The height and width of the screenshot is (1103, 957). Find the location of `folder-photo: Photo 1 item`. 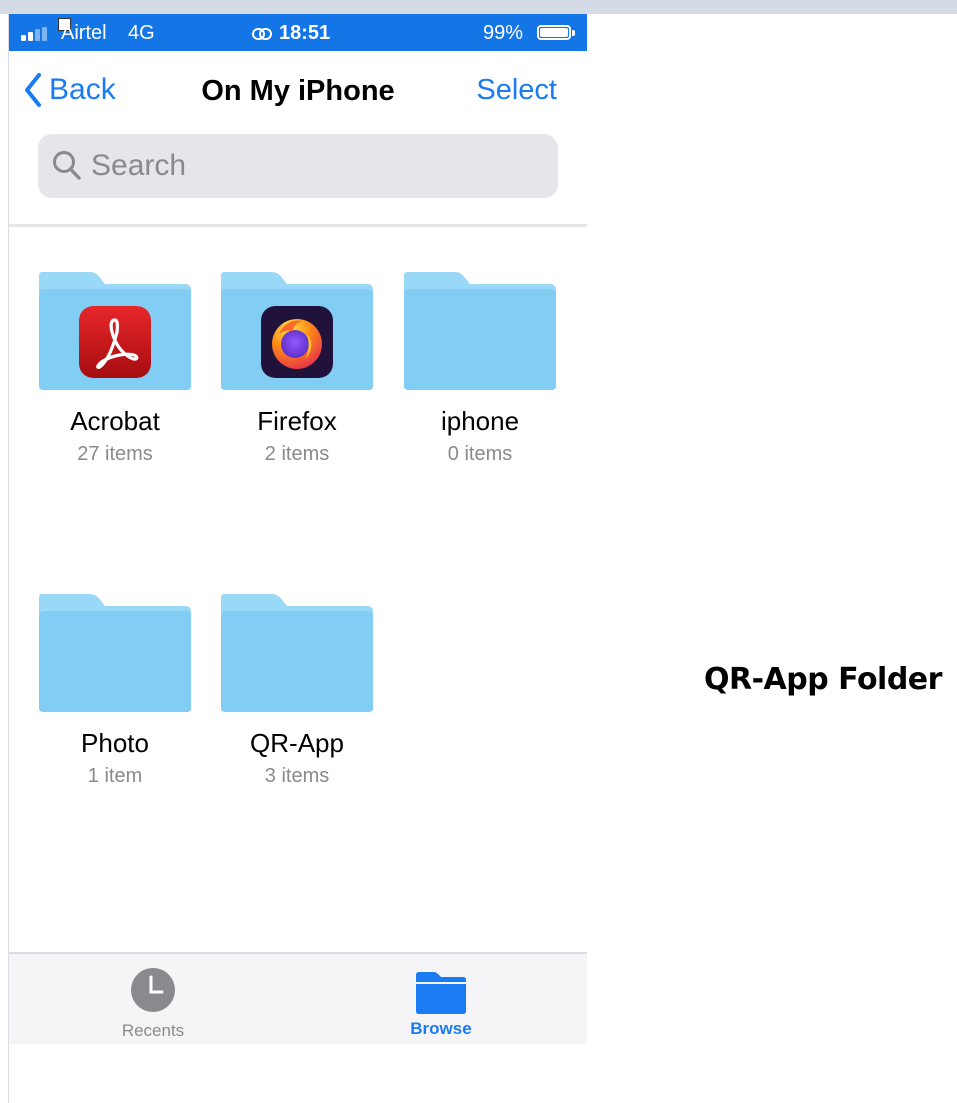

folder-photo: Photo 1 item is located at coordinates (115, 690).